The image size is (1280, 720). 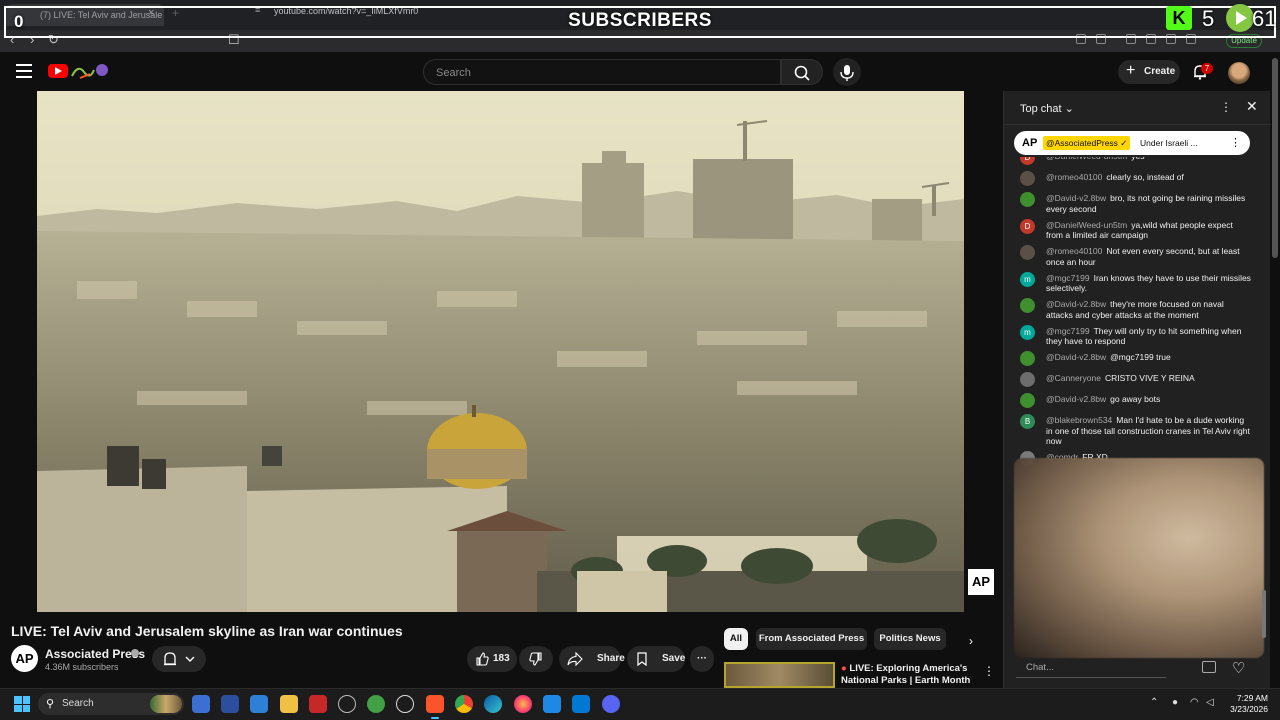 I want to click on chat-scrollbar, so click(x=1264, y=614).